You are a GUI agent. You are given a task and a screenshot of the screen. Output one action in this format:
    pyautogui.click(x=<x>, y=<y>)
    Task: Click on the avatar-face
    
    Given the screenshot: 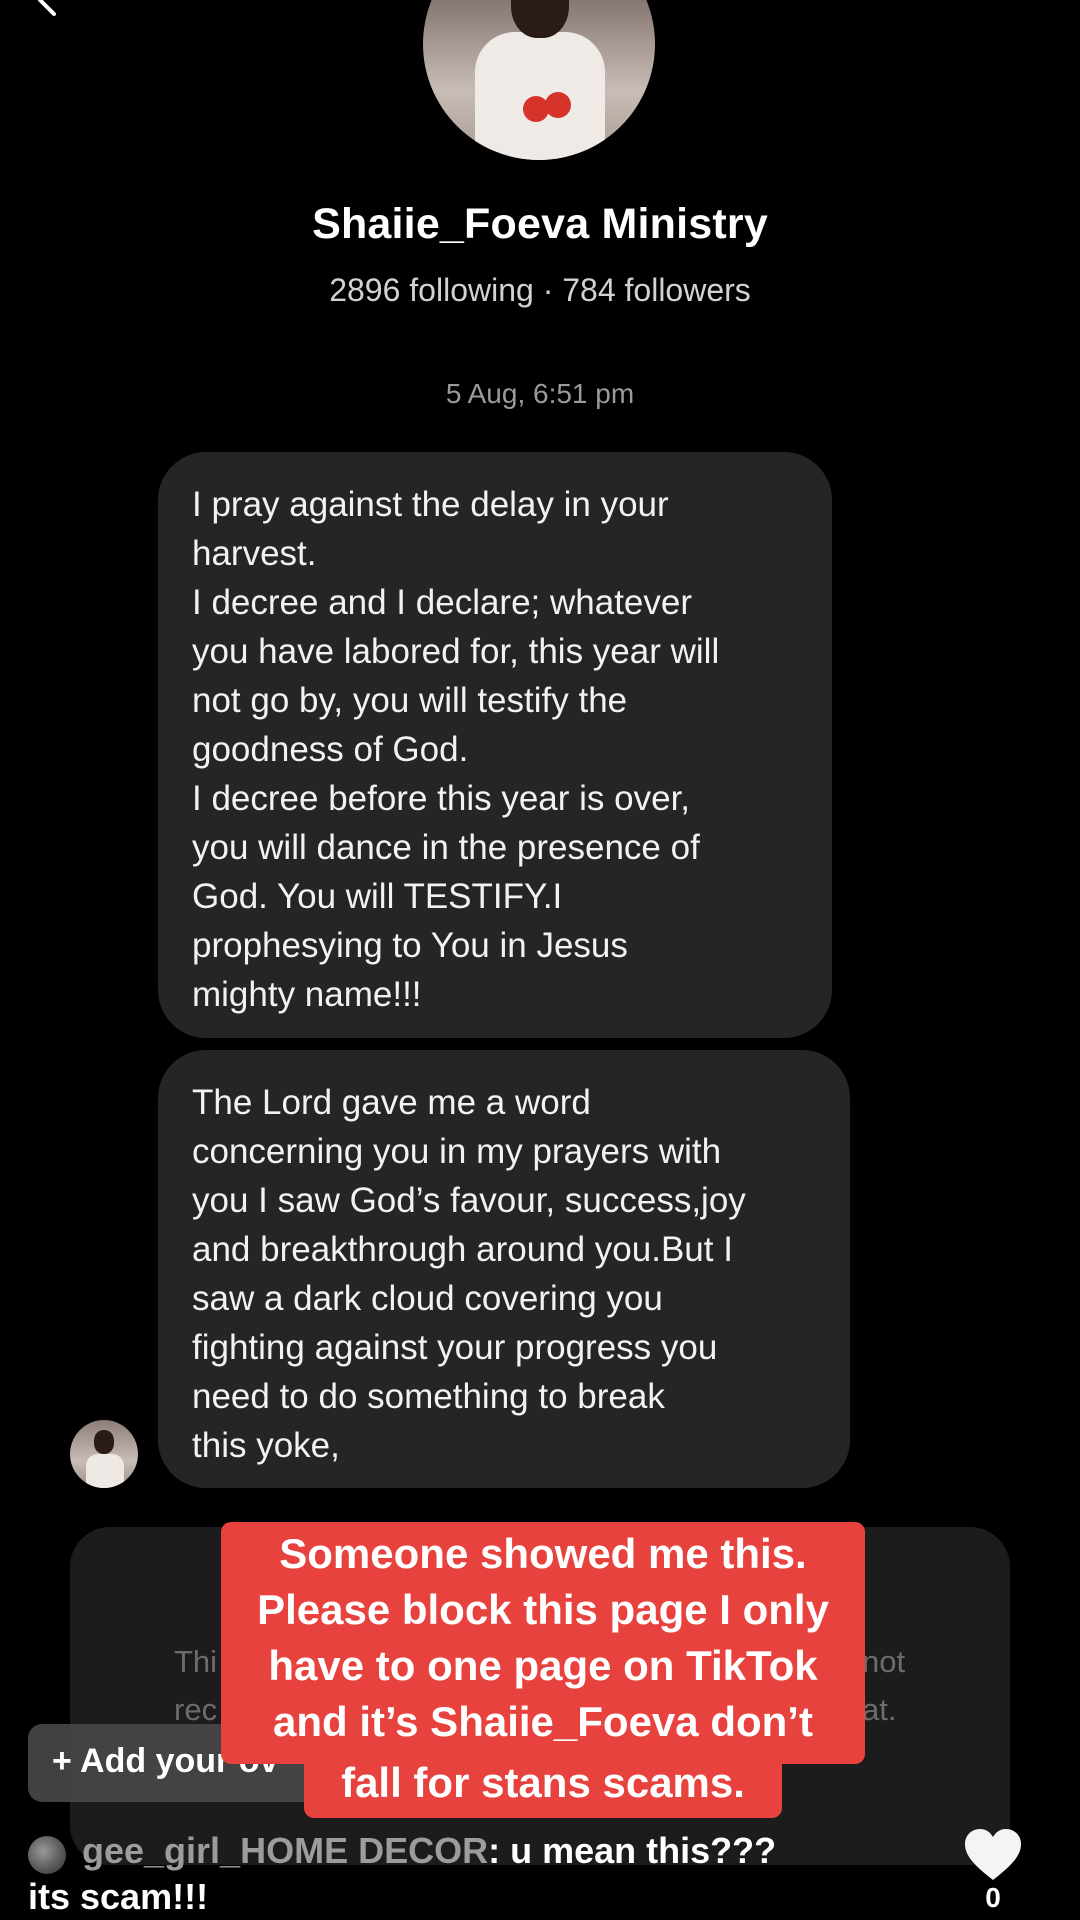 What is the action you would take?
    pyautogui.click(x=104, y=1442)
    